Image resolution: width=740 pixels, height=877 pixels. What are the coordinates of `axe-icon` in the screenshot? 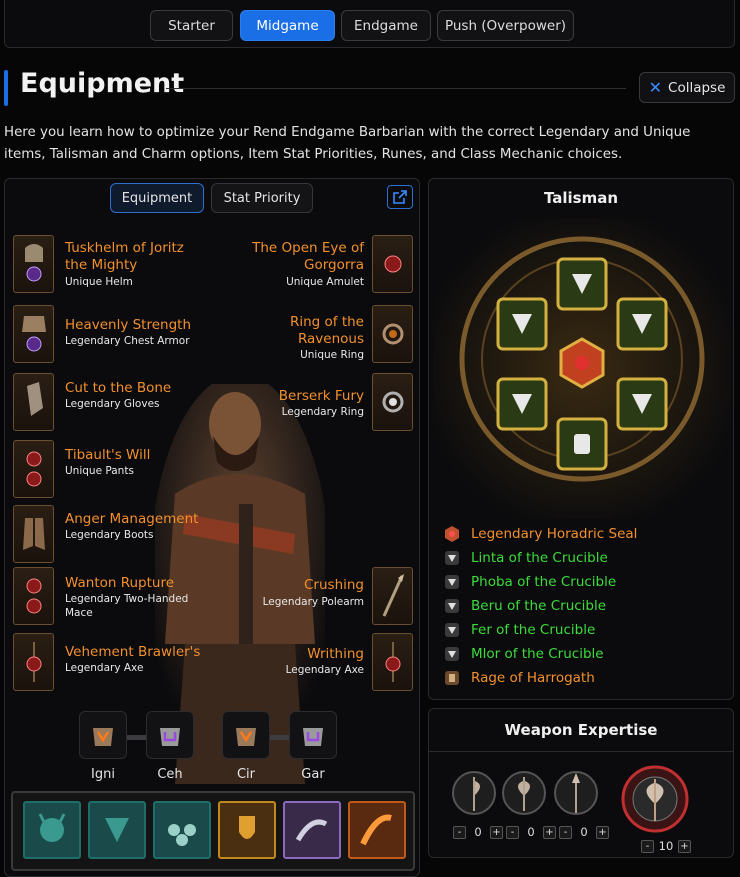 It's located at (33, 662).